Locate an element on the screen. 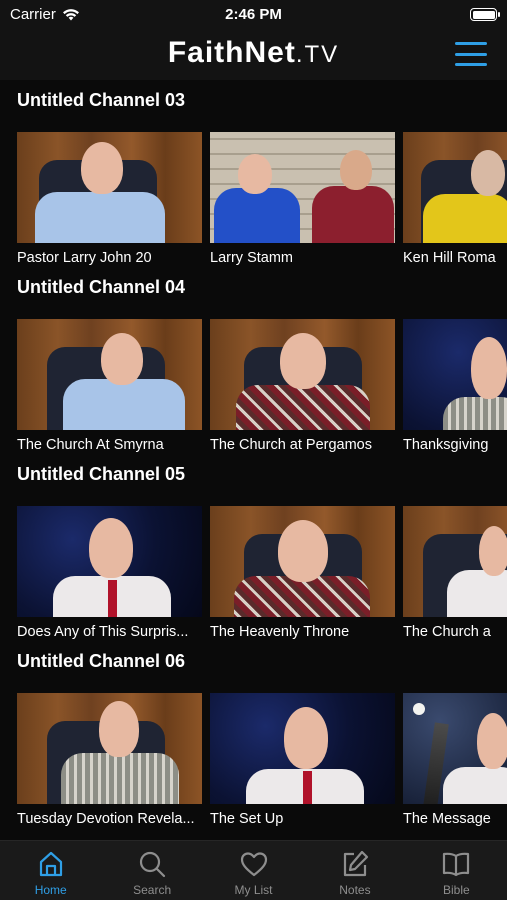 This screenshot has width=507, height=900. video-card: The Message is located at coordinates (455, 765).